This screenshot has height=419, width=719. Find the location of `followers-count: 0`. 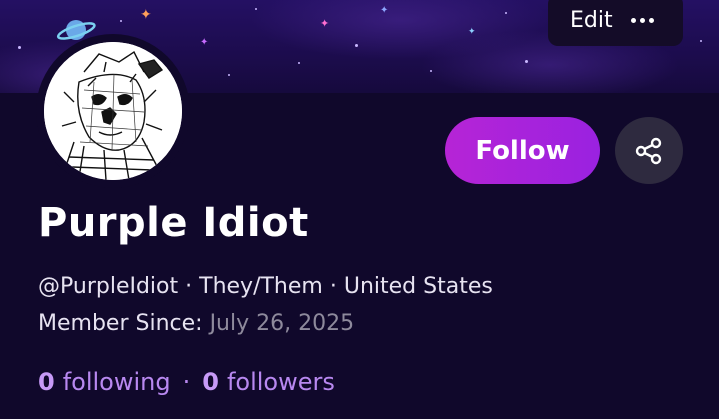

followers-count: 0 is located at coordinates (210, 382).